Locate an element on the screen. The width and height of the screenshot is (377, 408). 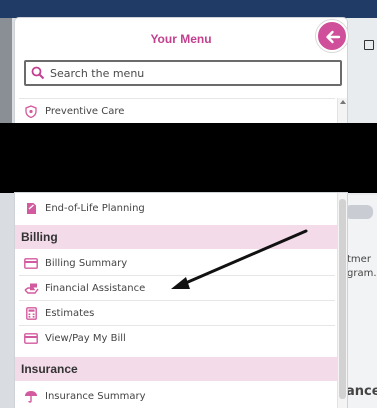
search-box is located at coordinates (183, 73).